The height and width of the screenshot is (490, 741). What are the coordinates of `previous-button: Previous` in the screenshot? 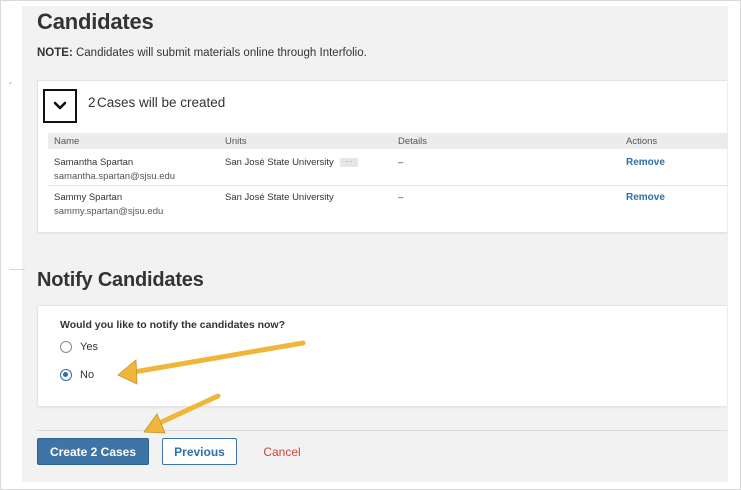 It's located at (199, 451).